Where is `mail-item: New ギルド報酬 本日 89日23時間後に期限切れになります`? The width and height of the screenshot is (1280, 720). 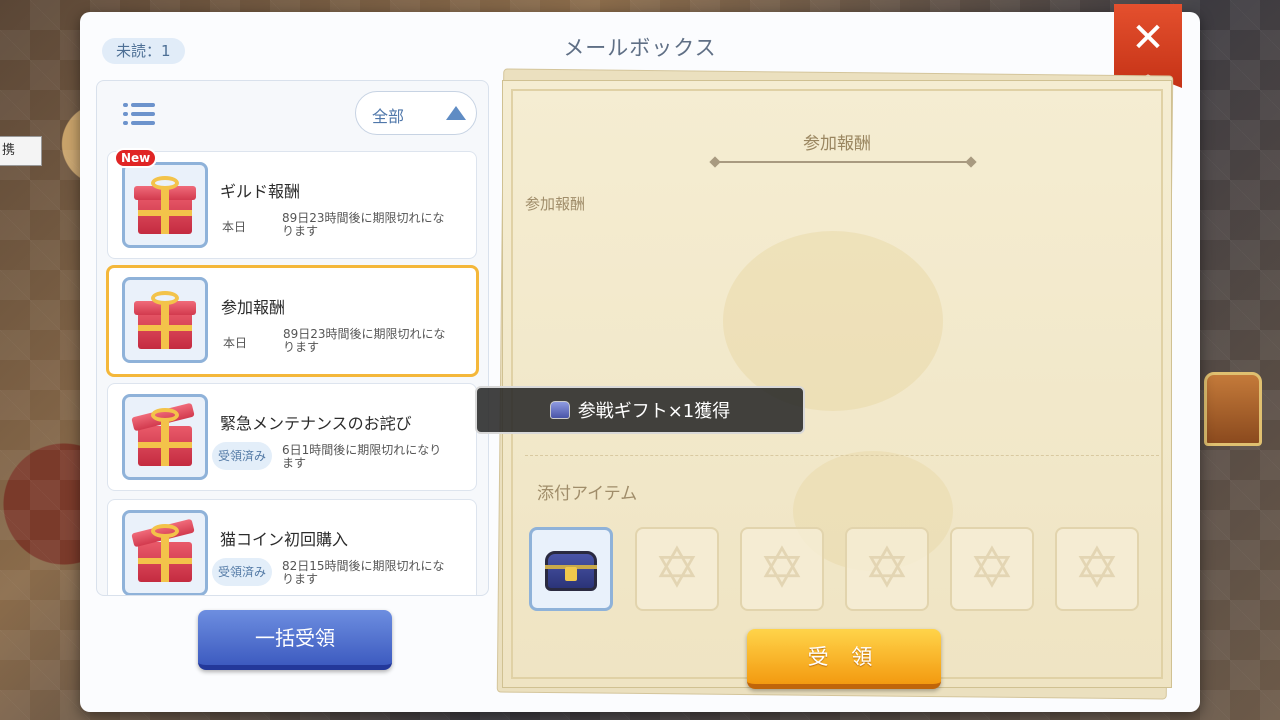 mail-item: New ギルド報酬 本日 89日23時間後に期限切れになります is located at coordinates (292, 203).